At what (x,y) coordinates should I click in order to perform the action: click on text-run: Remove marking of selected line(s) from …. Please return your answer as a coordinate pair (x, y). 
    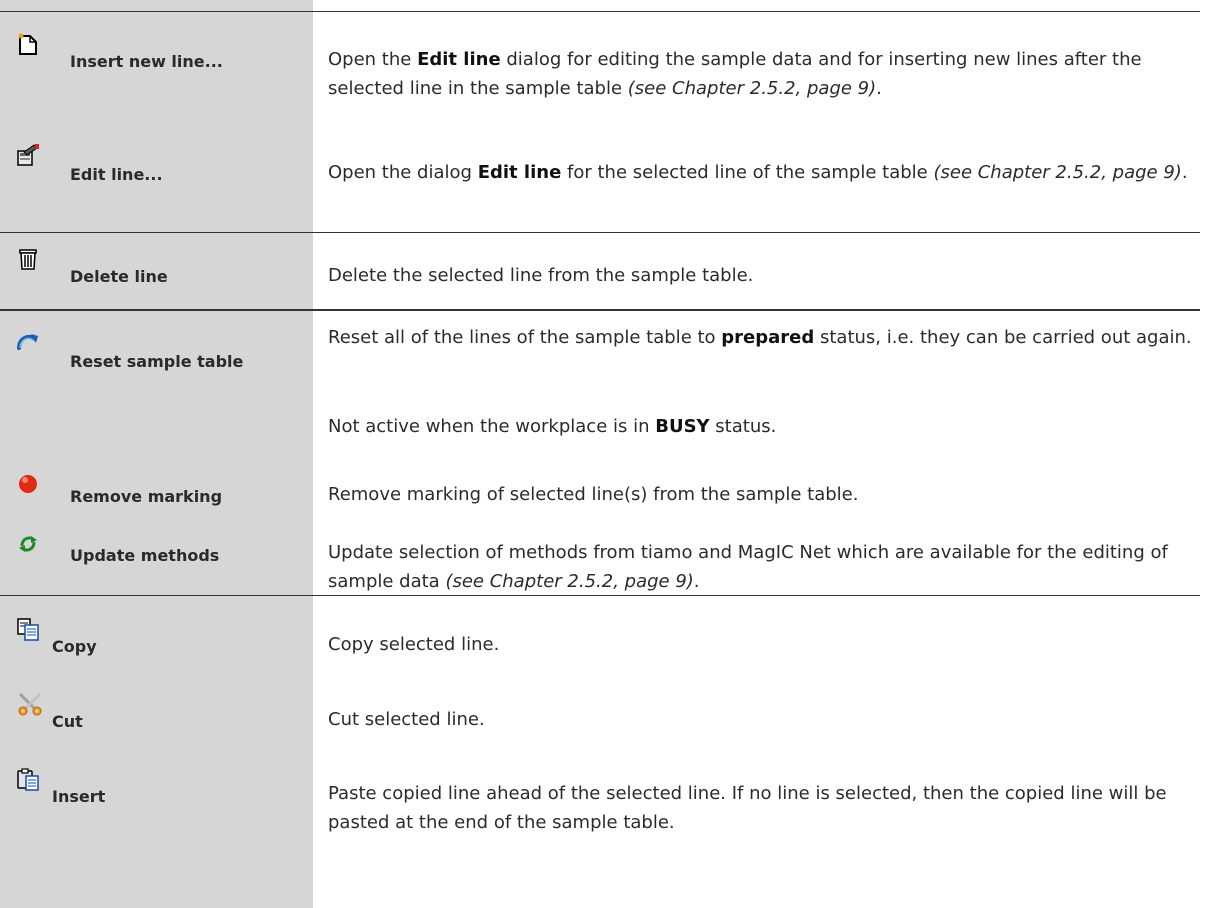
    Looking at the image, I should click on (593, 494).